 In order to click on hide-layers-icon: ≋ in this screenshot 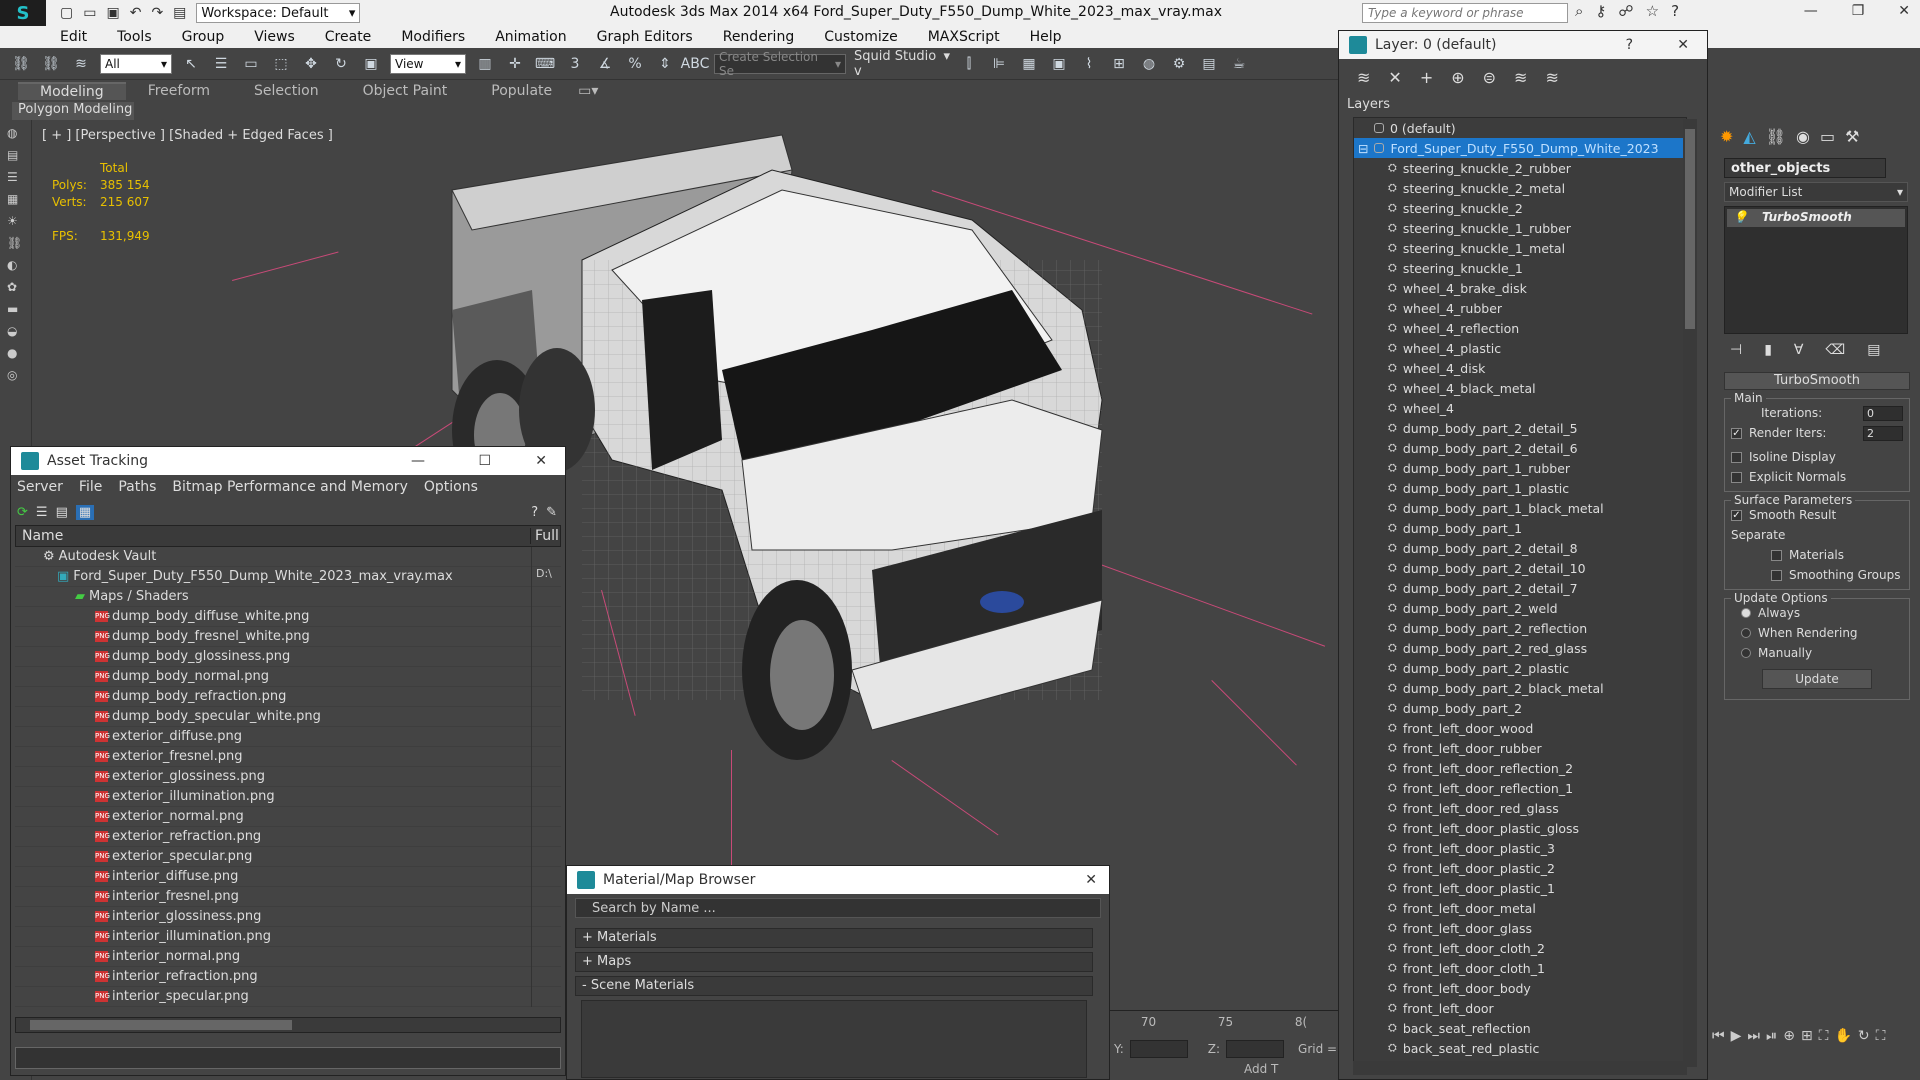, I will do `click(1551, 77)`.